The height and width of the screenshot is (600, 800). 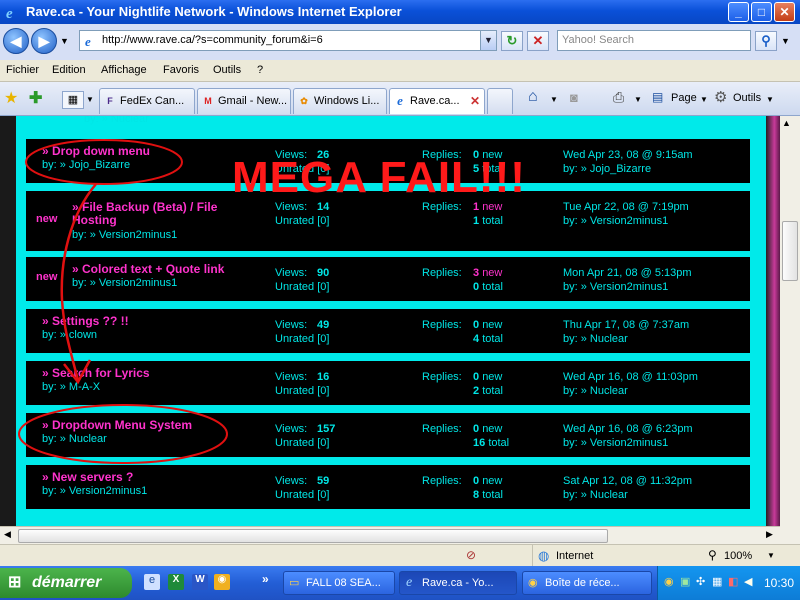 What do you see at coordinates (152, 582) in the screenshot?
I see `quicklaunch-ie-icon: e` at bounding box center [152, 582].